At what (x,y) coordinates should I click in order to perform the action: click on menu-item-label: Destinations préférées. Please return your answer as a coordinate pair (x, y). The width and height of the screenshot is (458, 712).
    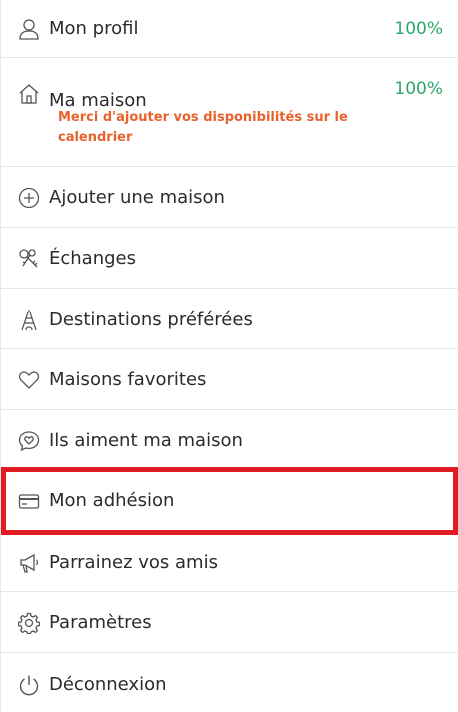
    Looking at the image, I should click on (151, 319).